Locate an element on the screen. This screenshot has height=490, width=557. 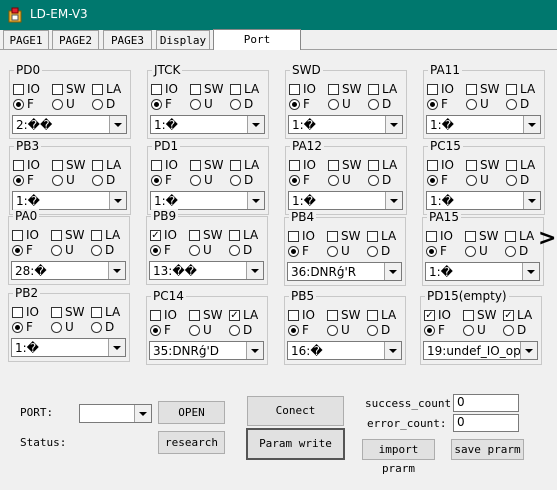
io-checkbox: ✓ is located at coordinates (155, 235).